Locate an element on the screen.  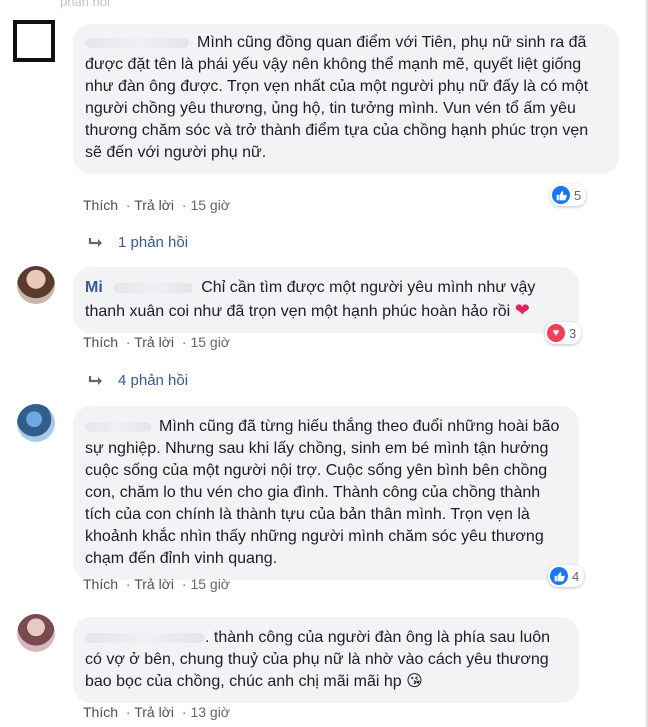
heart-icon: ♥ is located at coordinates (556, 333).